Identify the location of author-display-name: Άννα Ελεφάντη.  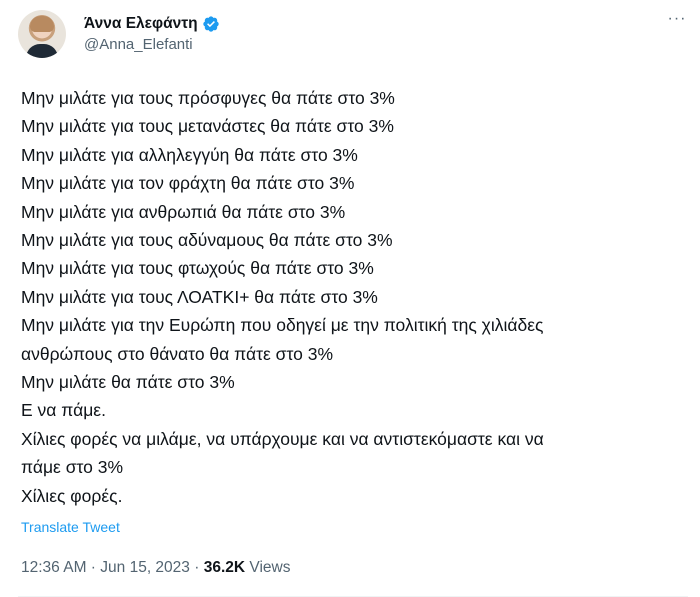
(141, 24).